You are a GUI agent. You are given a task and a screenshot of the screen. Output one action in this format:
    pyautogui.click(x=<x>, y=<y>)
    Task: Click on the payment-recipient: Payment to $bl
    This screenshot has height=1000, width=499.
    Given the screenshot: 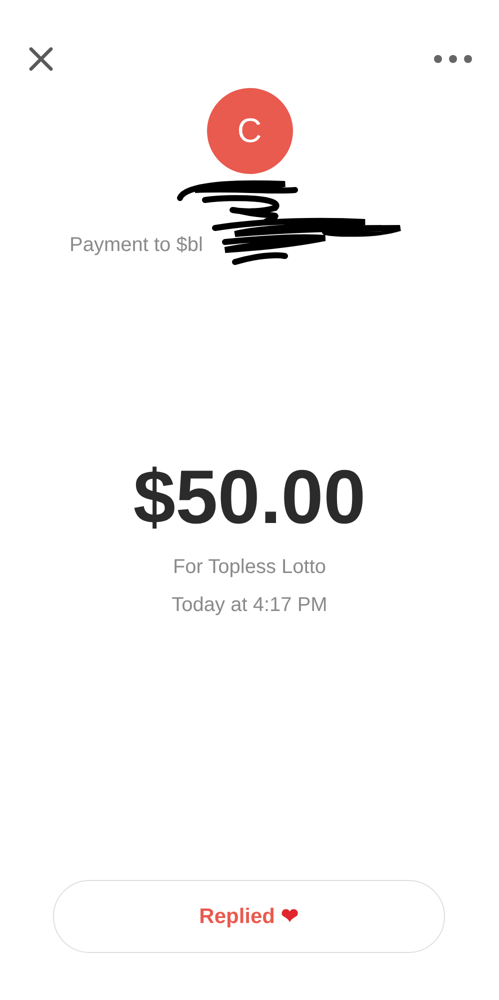 What is the action you would take?
    pyautogui.click(x=136, y=245)
    